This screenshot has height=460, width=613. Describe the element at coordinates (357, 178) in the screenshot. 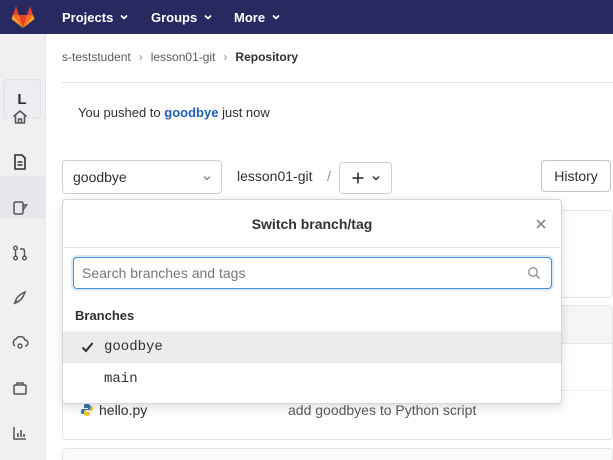

I see `plus-icon` at that location.